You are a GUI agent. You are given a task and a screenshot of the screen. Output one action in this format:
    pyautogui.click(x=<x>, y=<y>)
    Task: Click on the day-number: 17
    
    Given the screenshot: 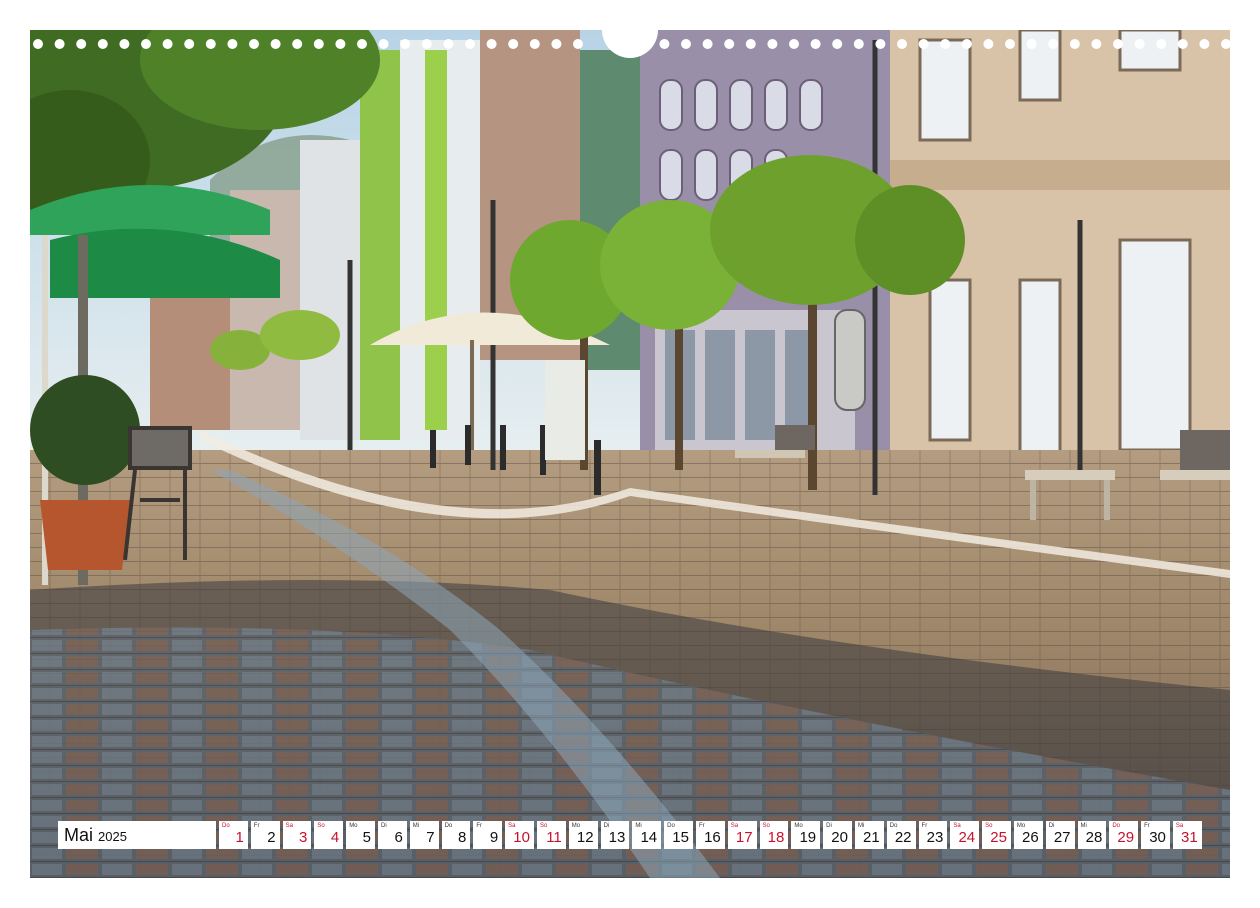 What is the action you would take?
    pyautogui.click(x=744, y=837)
    